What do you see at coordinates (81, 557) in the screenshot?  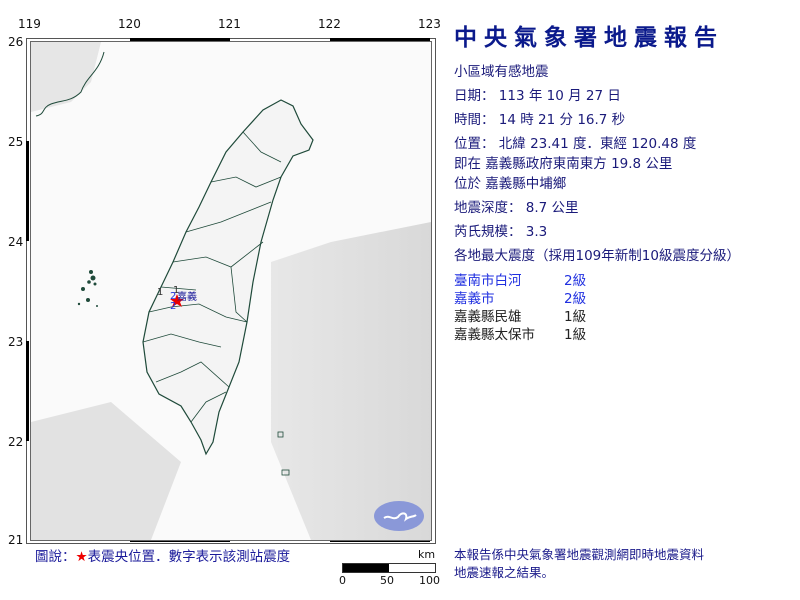 I see `epicenter-star-icon: ★` at bounding box center [81, 557].